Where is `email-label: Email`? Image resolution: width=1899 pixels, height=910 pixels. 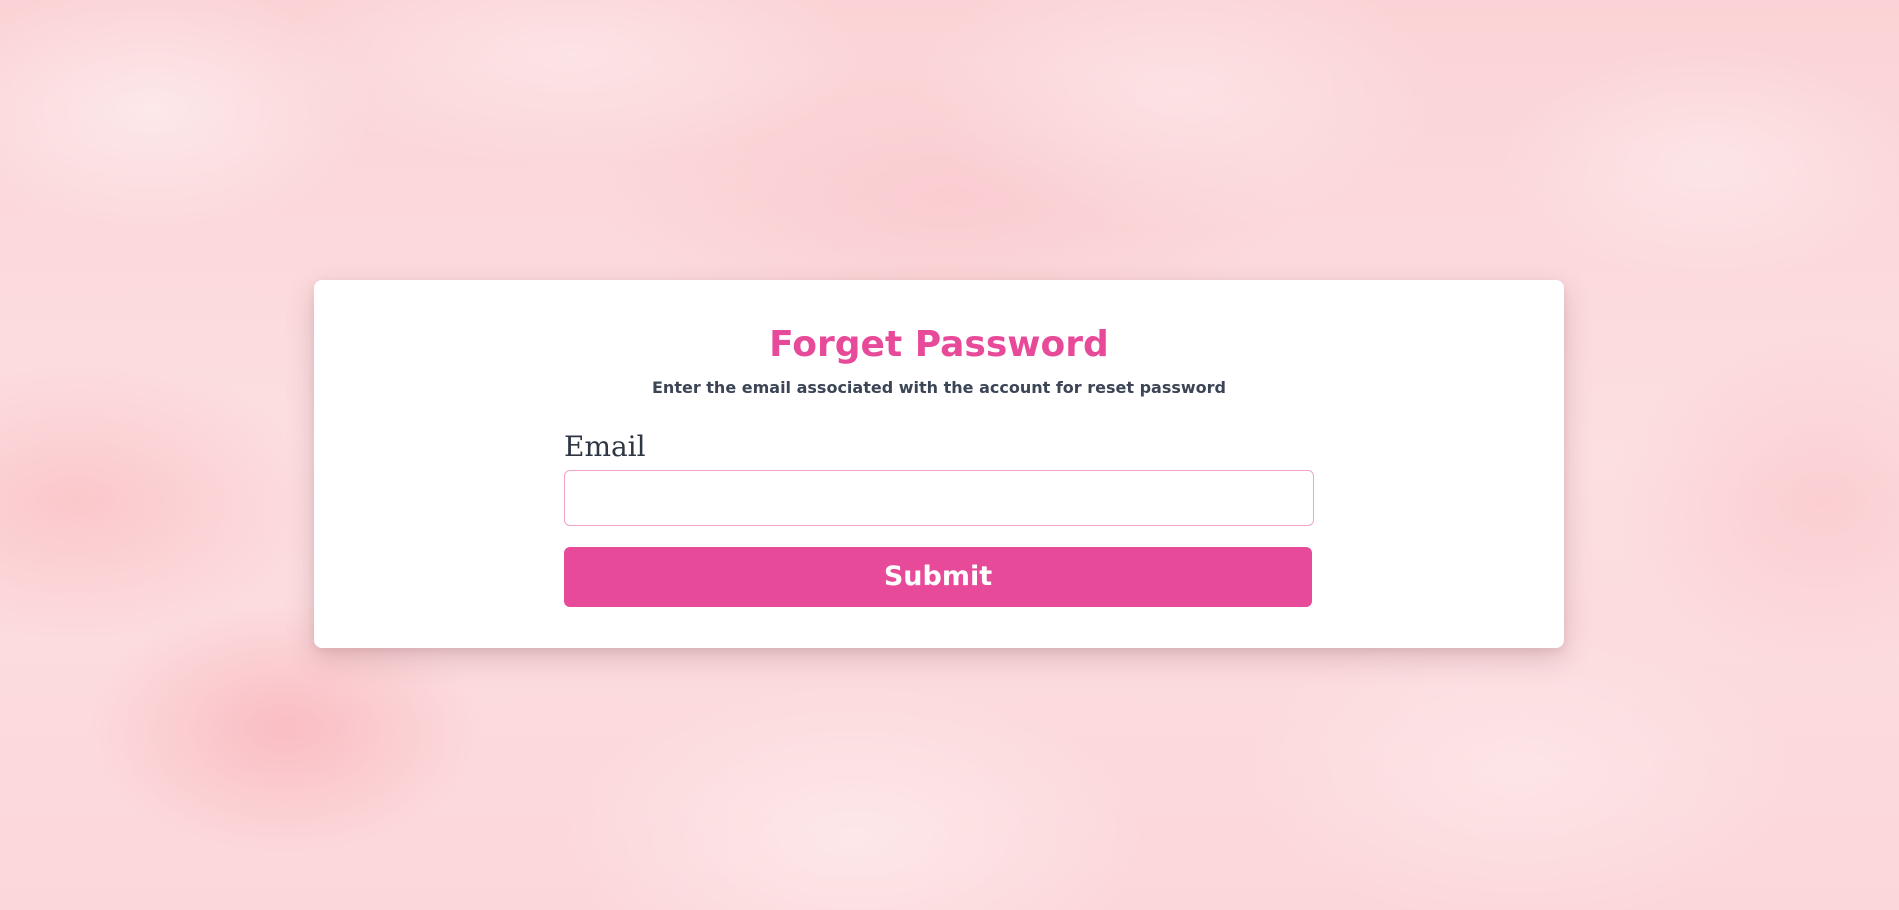 email-label: Email is located at coordinates (605, 446).